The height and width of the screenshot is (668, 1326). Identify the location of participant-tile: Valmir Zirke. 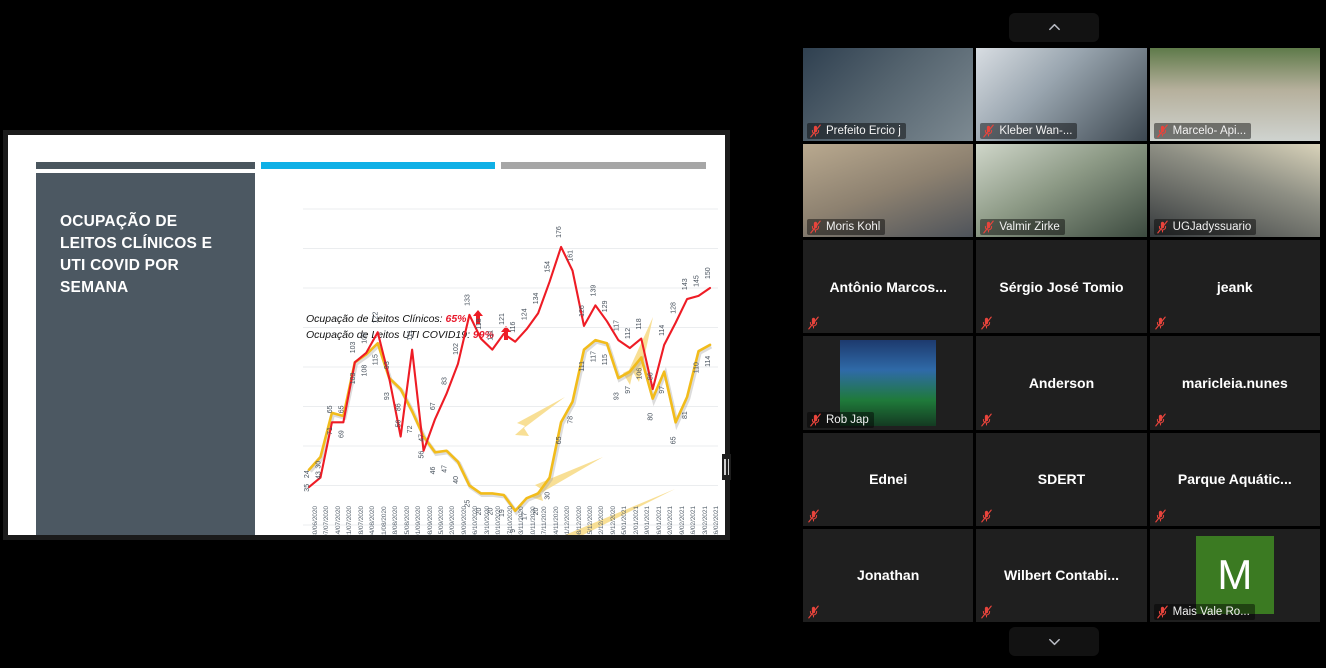
(1061, 191).